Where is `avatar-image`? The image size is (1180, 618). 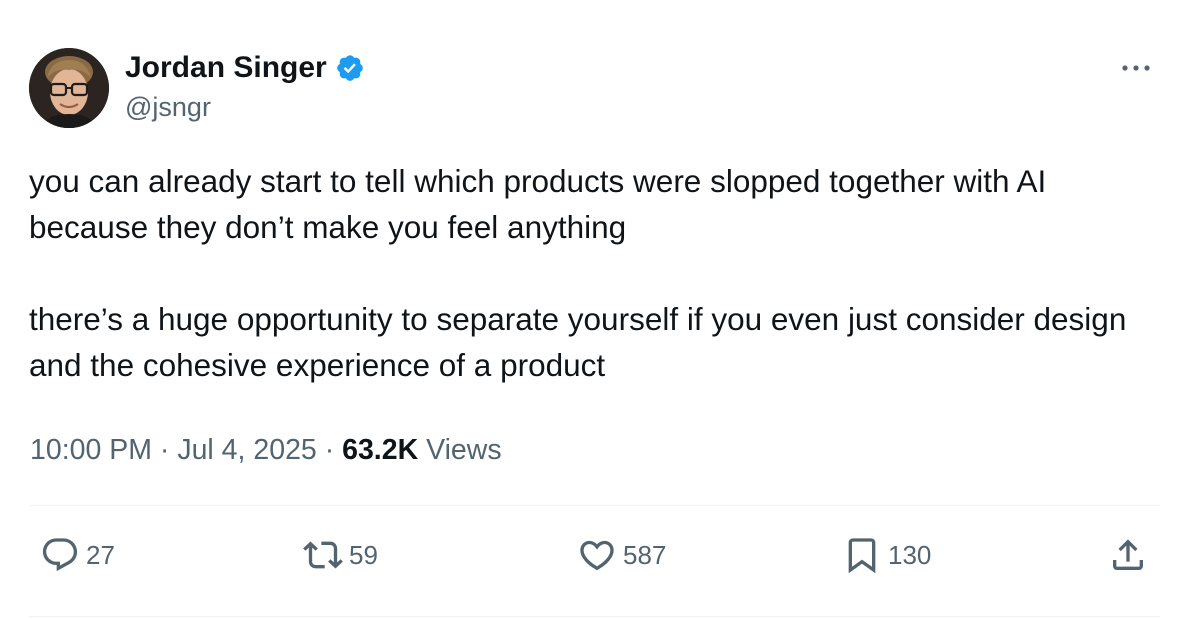 avatar-image is located at coordinates (69, 88).